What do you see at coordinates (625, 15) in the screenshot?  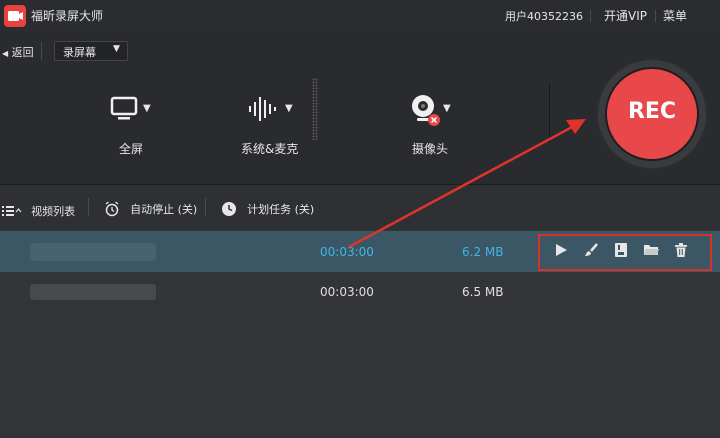 I see `upgrade-vip-link: 开通VIP` at bounding box center [625, 15].